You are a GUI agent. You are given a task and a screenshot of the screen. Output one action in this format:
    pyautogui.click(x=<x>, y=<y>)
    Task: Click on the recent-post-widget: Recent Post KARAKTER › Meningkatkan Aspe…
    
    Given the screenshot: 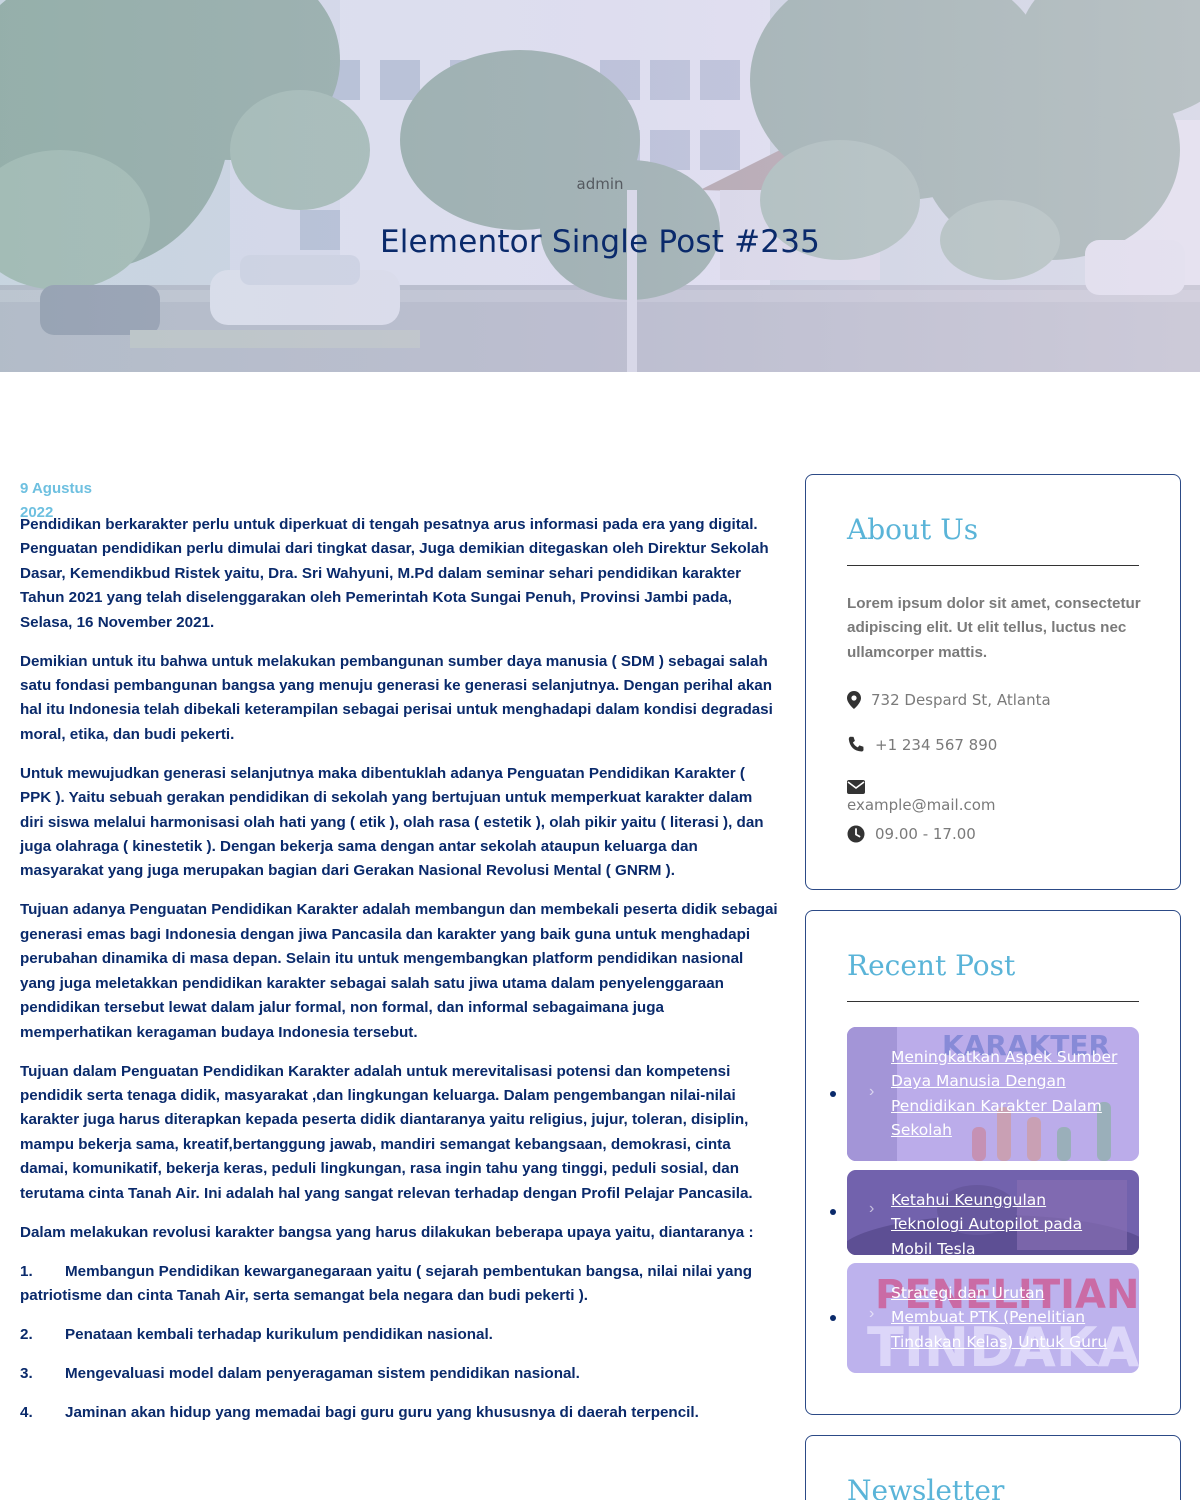 What is the action you would take?
    pyautogui.click(x=993, y=1162)
    